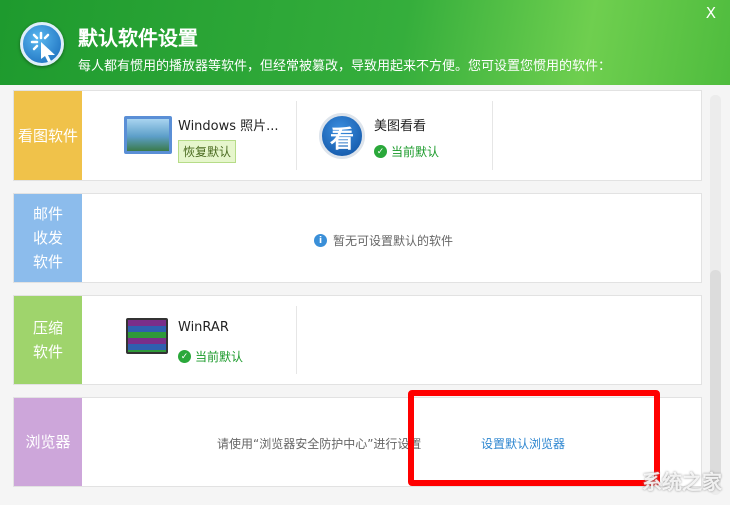 This screenshot has width=730, height=505. What do you see at coordinates (342, 136) in the screenshot?
I see `meitu-viewer-icon: 看` at bounding box center [342, 136].